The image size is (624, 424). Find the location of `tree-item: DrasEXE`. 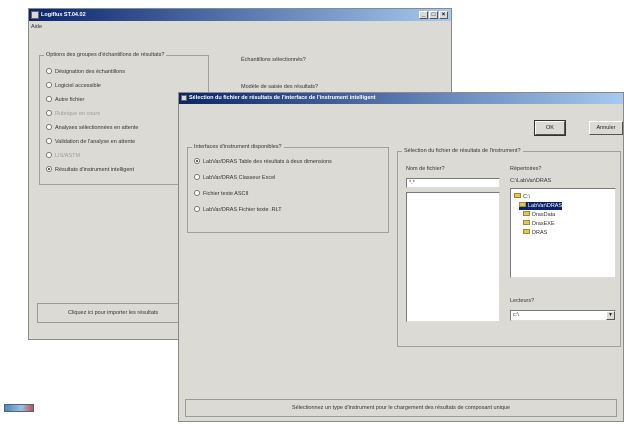

tree-item: DrasEXE is located at coordinates (539, 224).